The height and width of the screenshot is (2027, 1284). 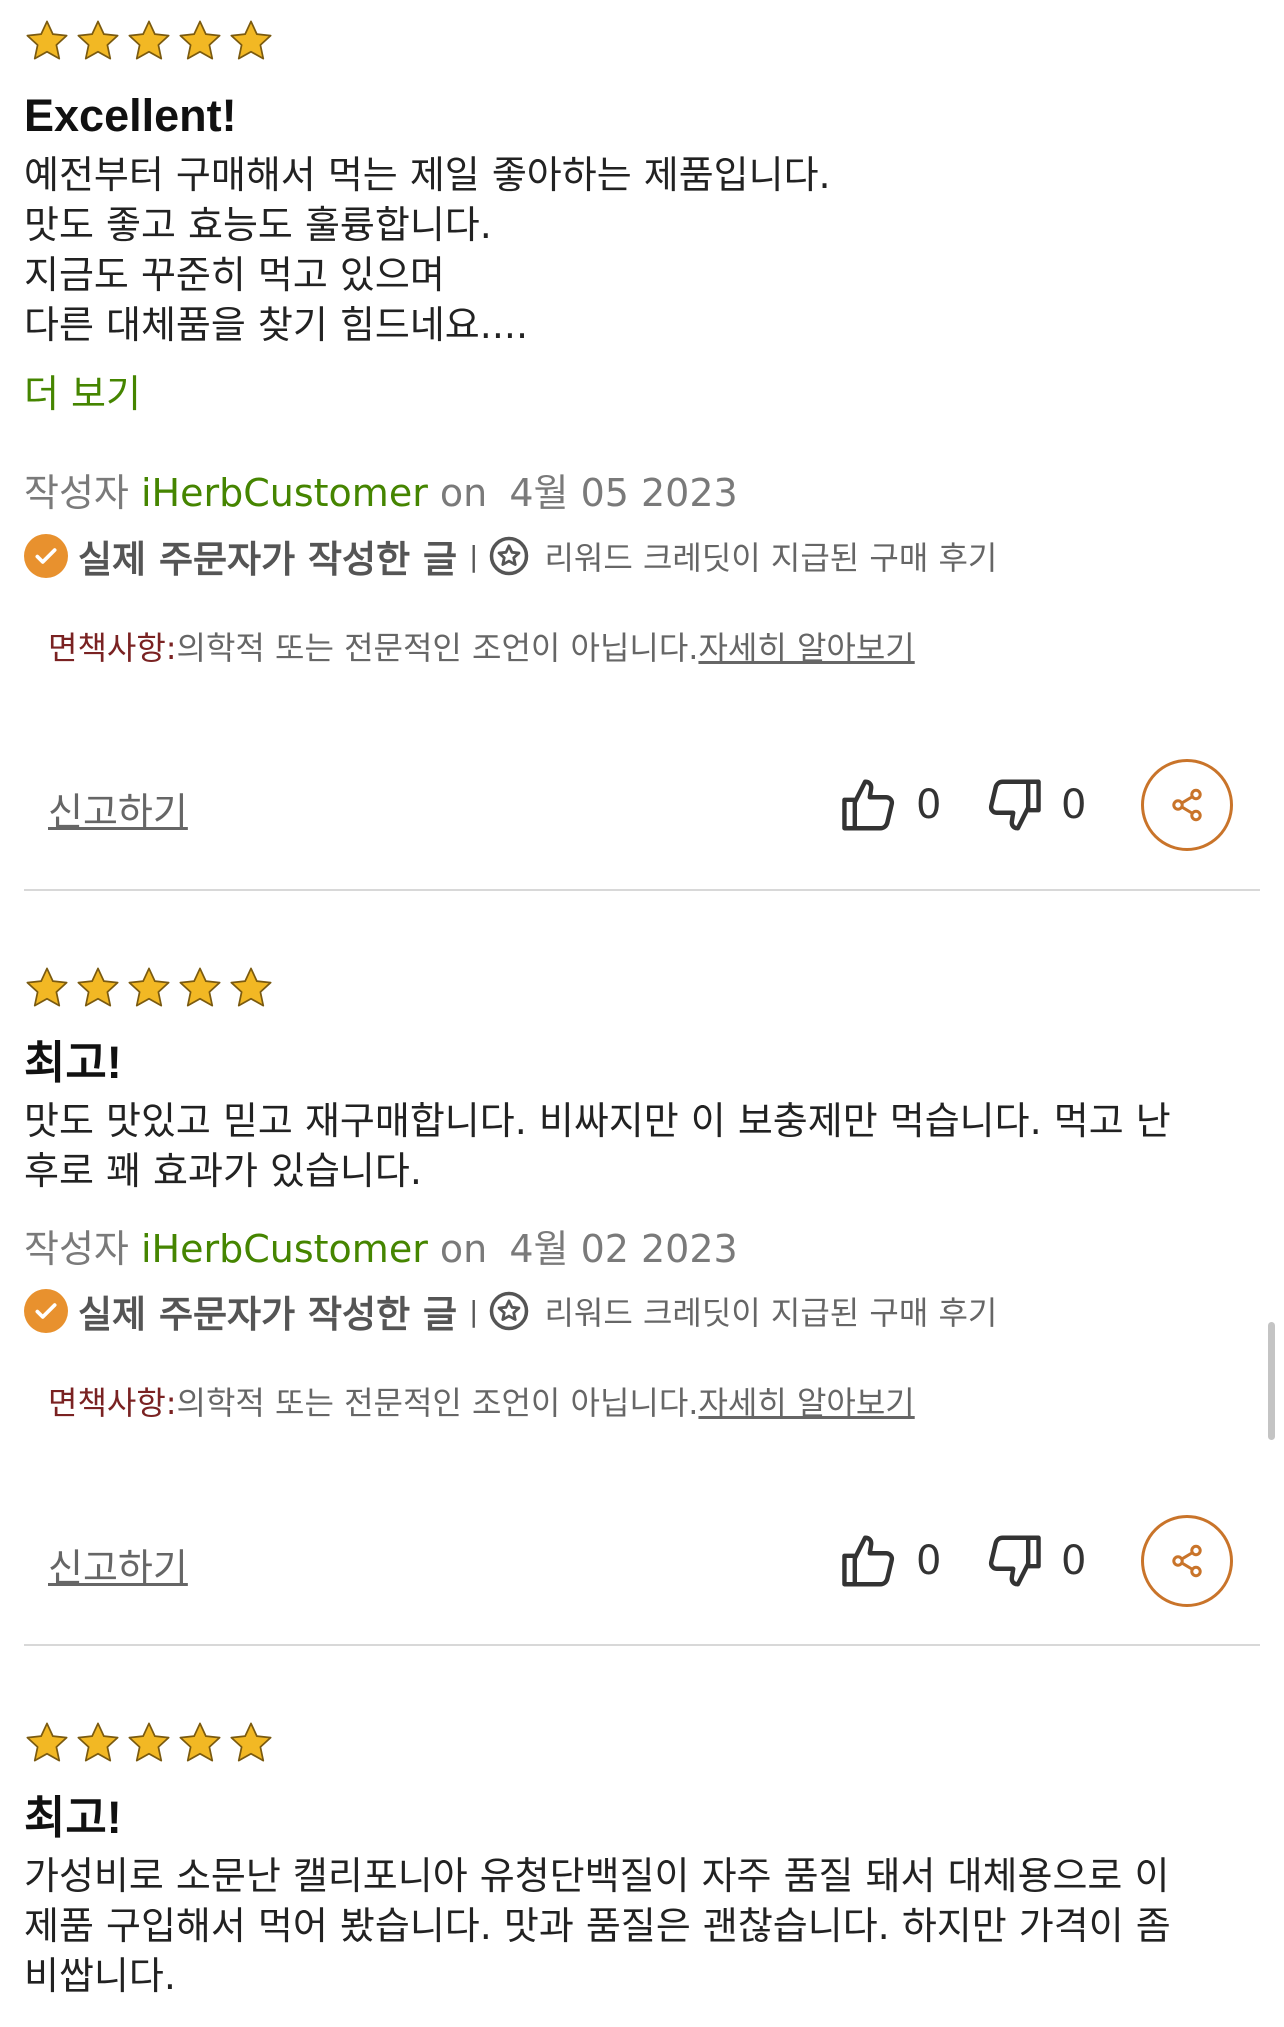 What do you see at coordinates (100, 1976) in the screenshot?
I see `review-body-line: 비쌉니다.` at bounding box center [100, 1976].